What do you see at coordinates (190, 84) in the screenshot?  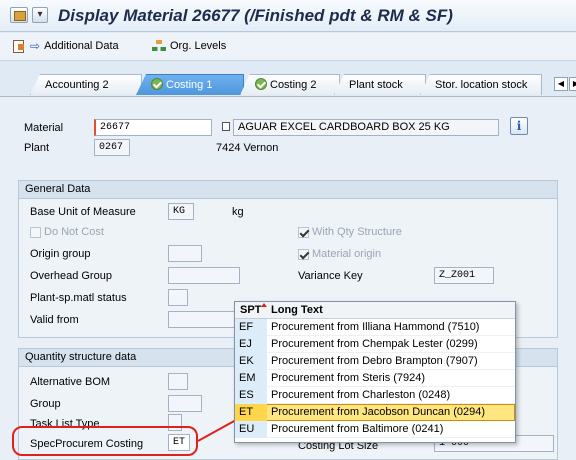 I see `tab-costing-1: Costing 1` at bounding box center [190, 84].